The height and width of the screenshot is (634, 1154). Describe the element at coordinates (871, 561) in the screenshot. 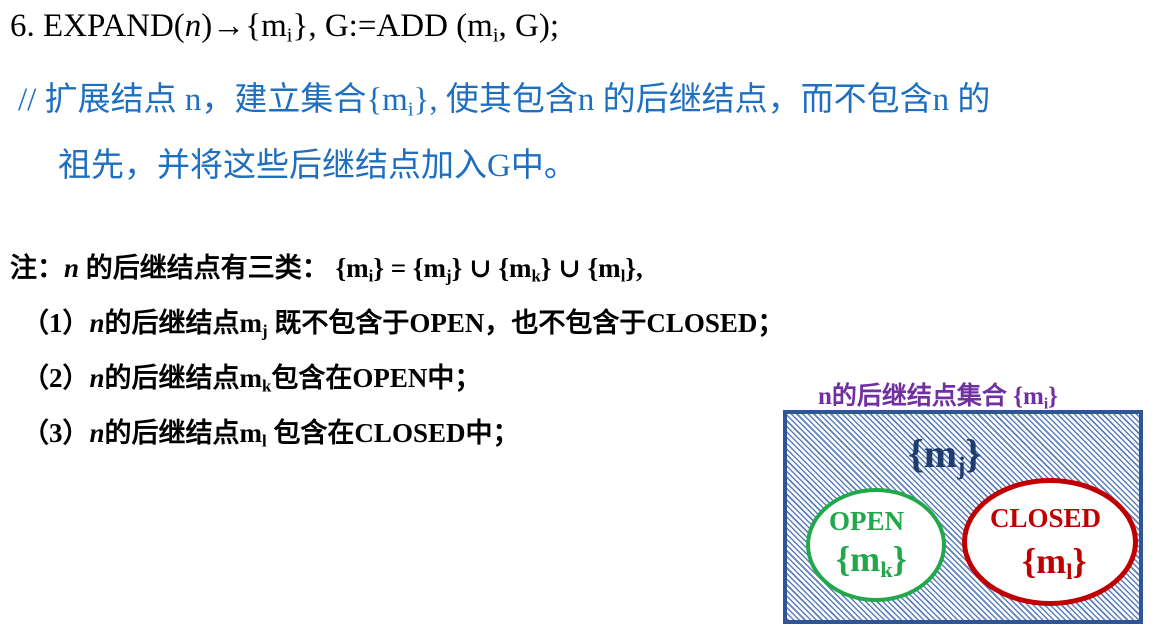

I see `mk-set-label: {mk}` at that location.